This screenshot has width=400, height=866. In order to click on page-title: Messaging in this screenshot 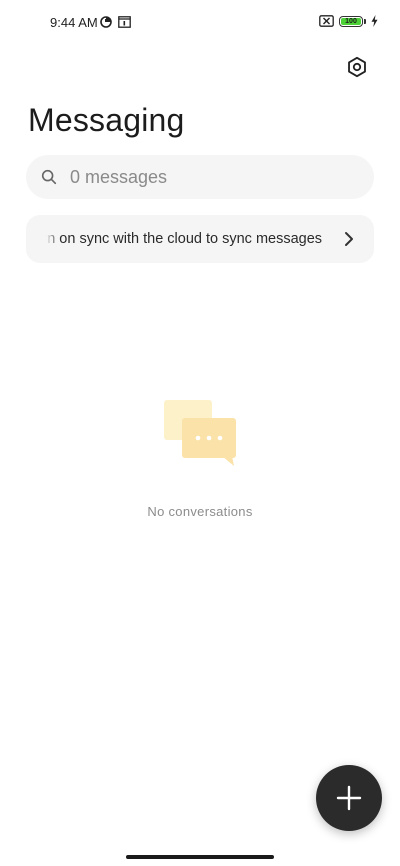, I will do `click(106, 120)`.